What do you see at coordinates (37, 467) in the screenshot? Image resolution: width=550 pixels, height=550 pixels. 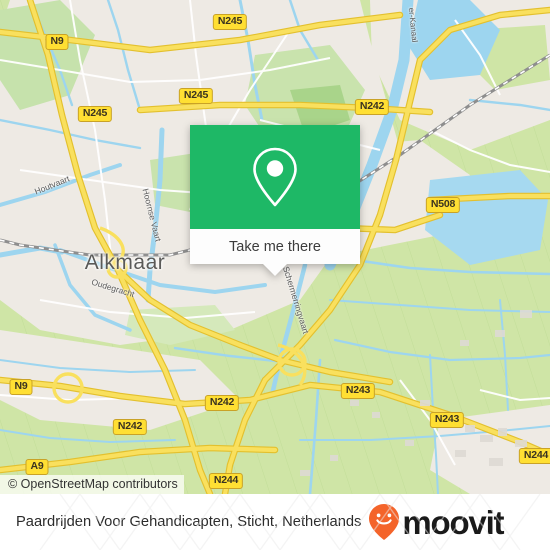 I see `road-shield: A9` at bounding box center [37, 467].